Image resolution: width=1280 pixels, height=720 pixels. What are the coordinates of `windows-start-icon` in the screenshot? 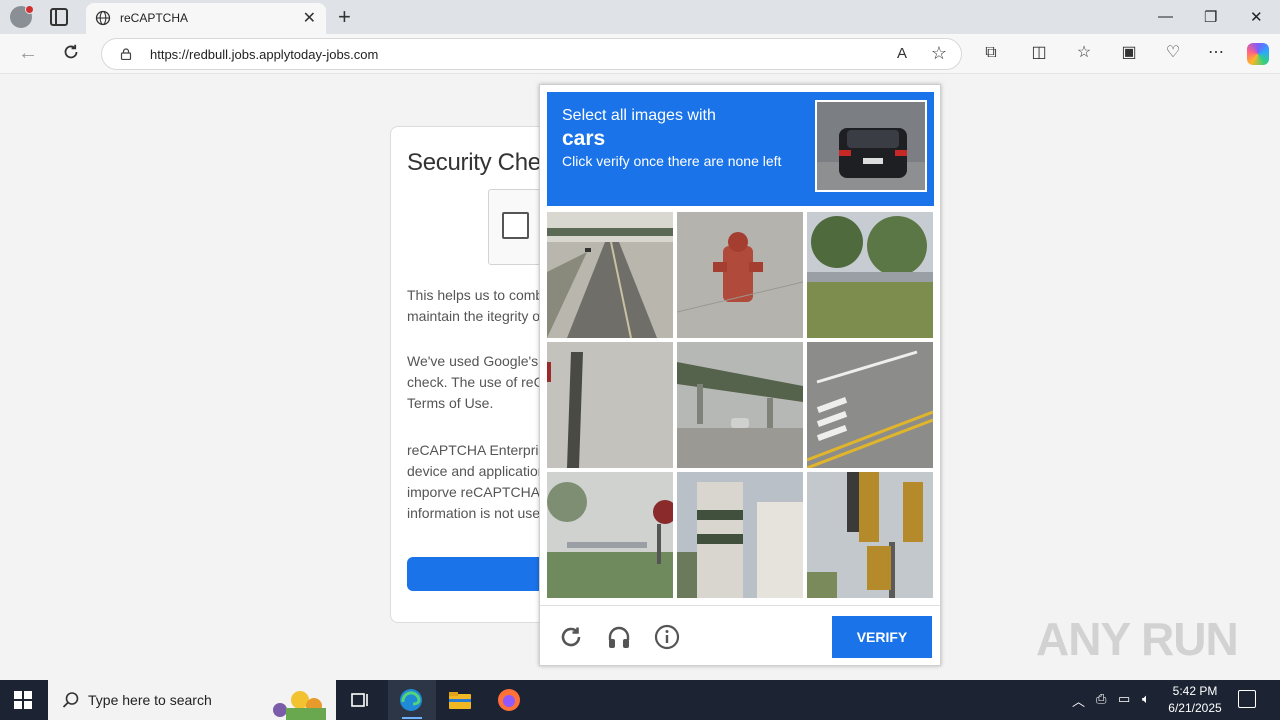 It's located at (23, 700).